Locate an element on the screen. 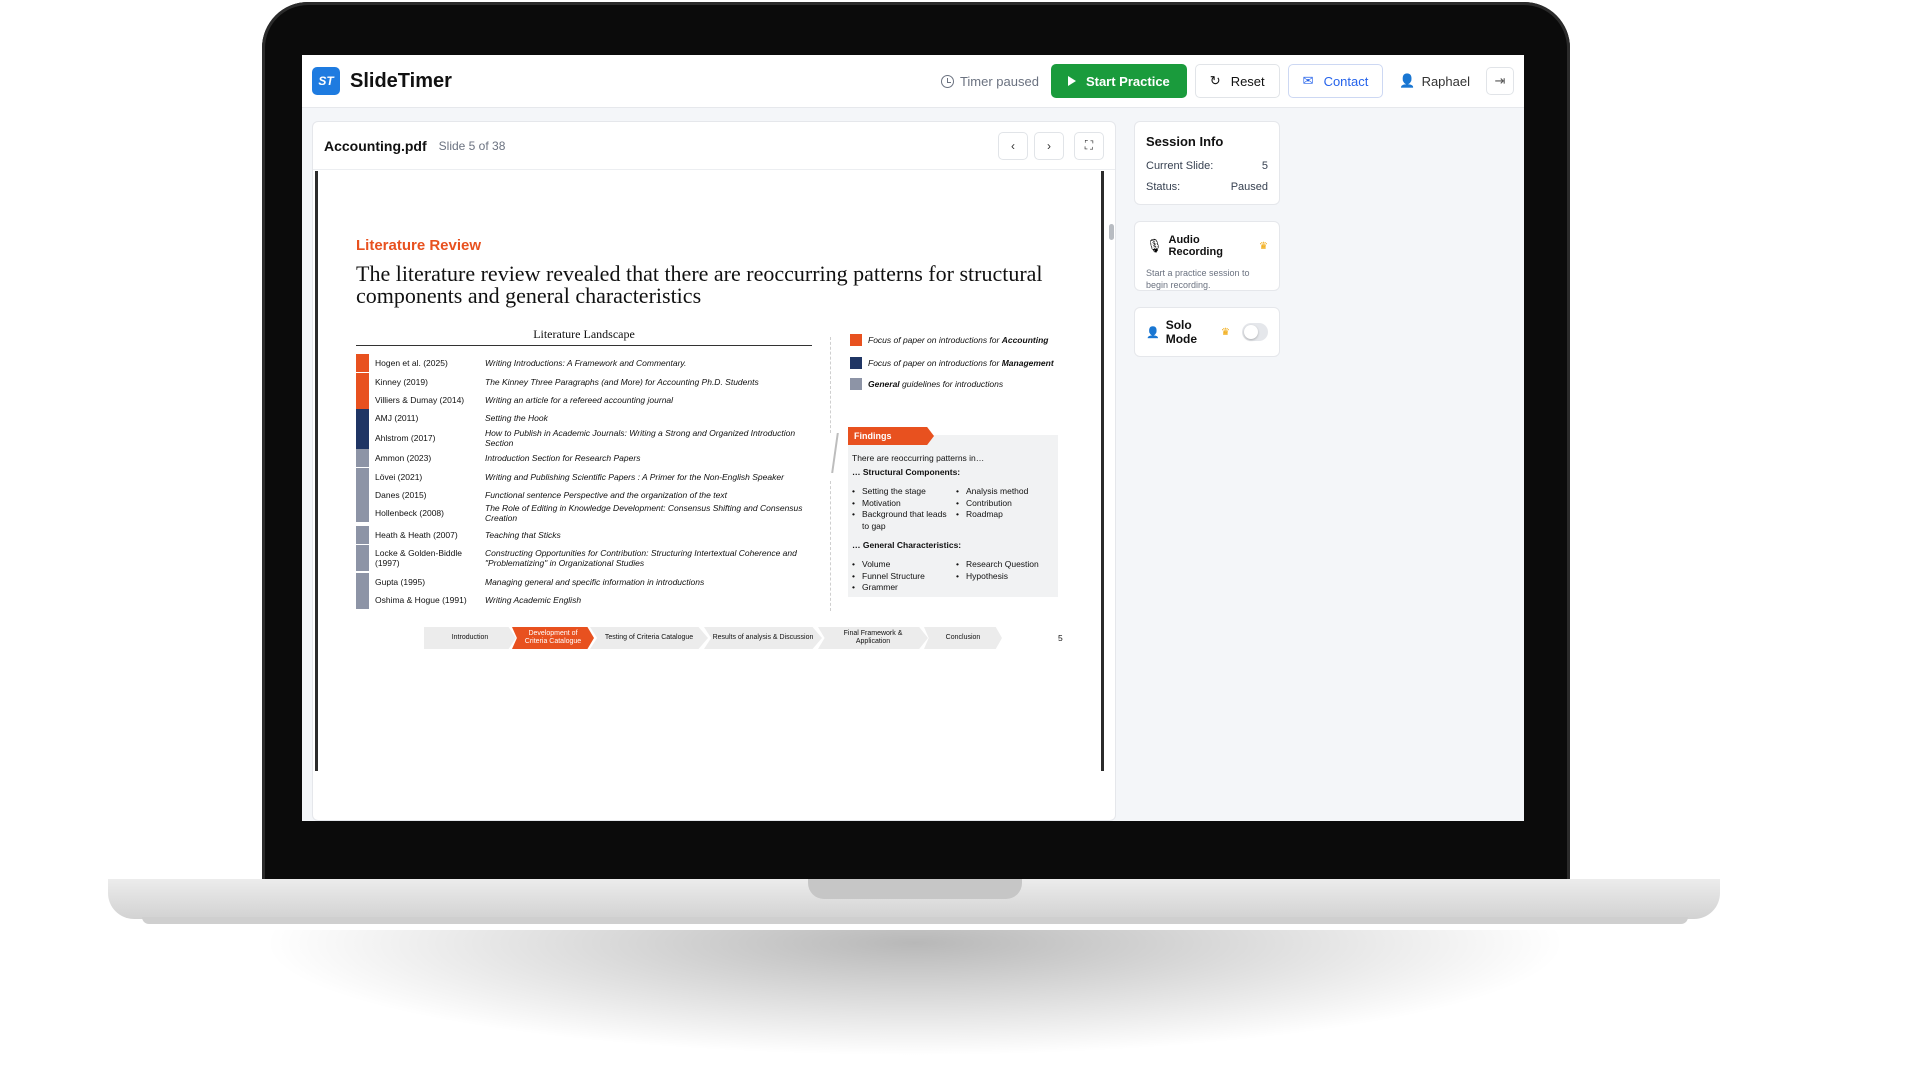 Image resolution: width=1920 pixels, height=1080 pixels. list-item: Research Question is located at coordinates (1006, 565).